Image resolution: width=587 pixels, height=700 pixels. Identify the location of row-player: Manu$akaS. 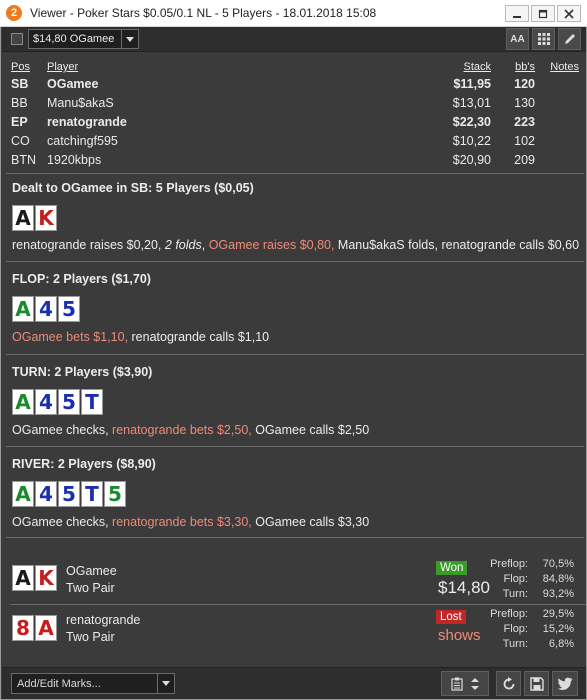
(80, 103).